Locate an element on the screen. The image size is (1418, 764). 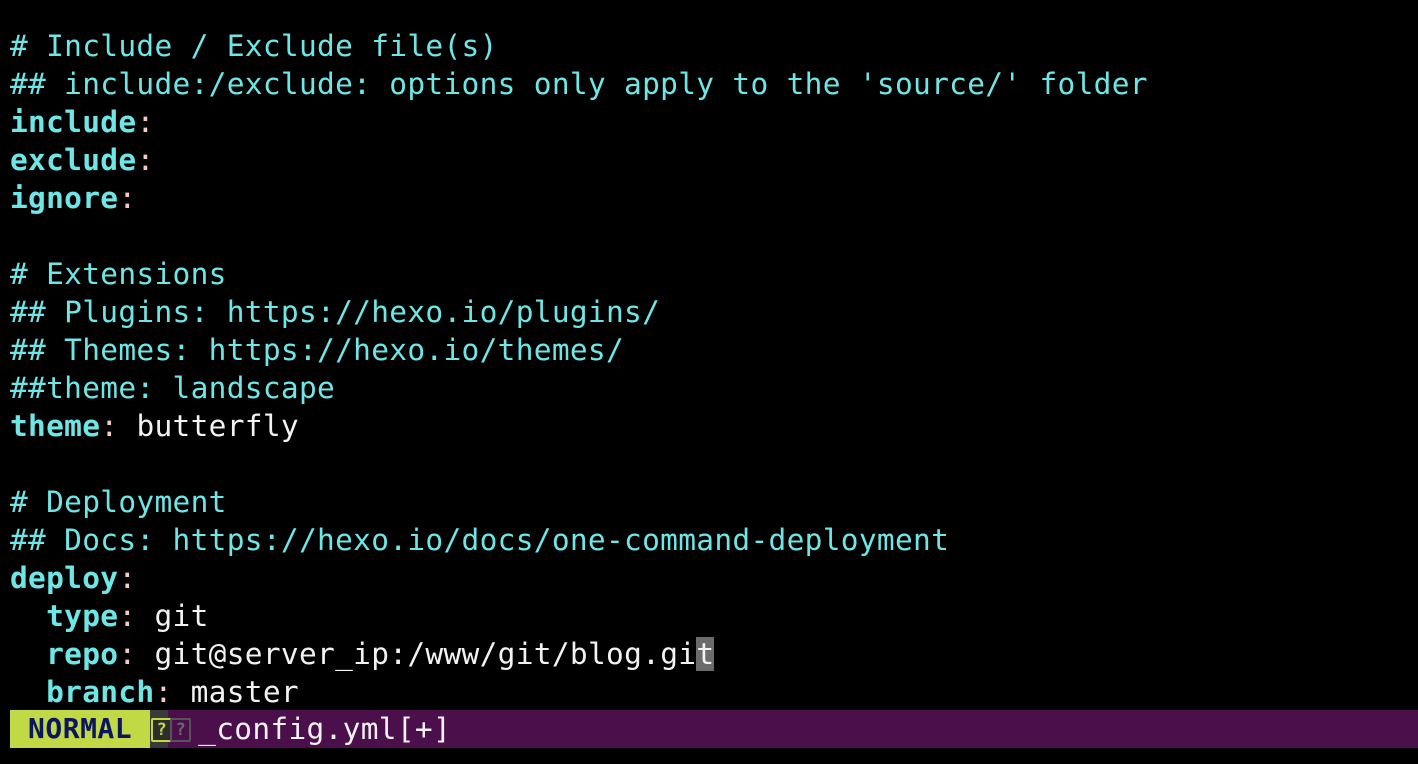
code-line: # Extensions is located at coordinates (714, 274).